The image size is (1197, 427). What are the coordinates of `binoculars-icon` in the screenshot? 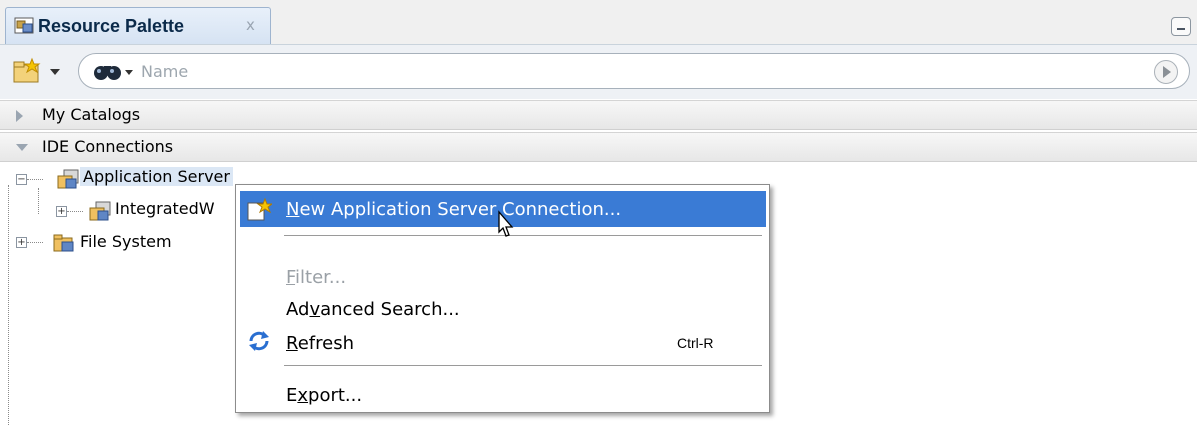 It's located at (115, 71).